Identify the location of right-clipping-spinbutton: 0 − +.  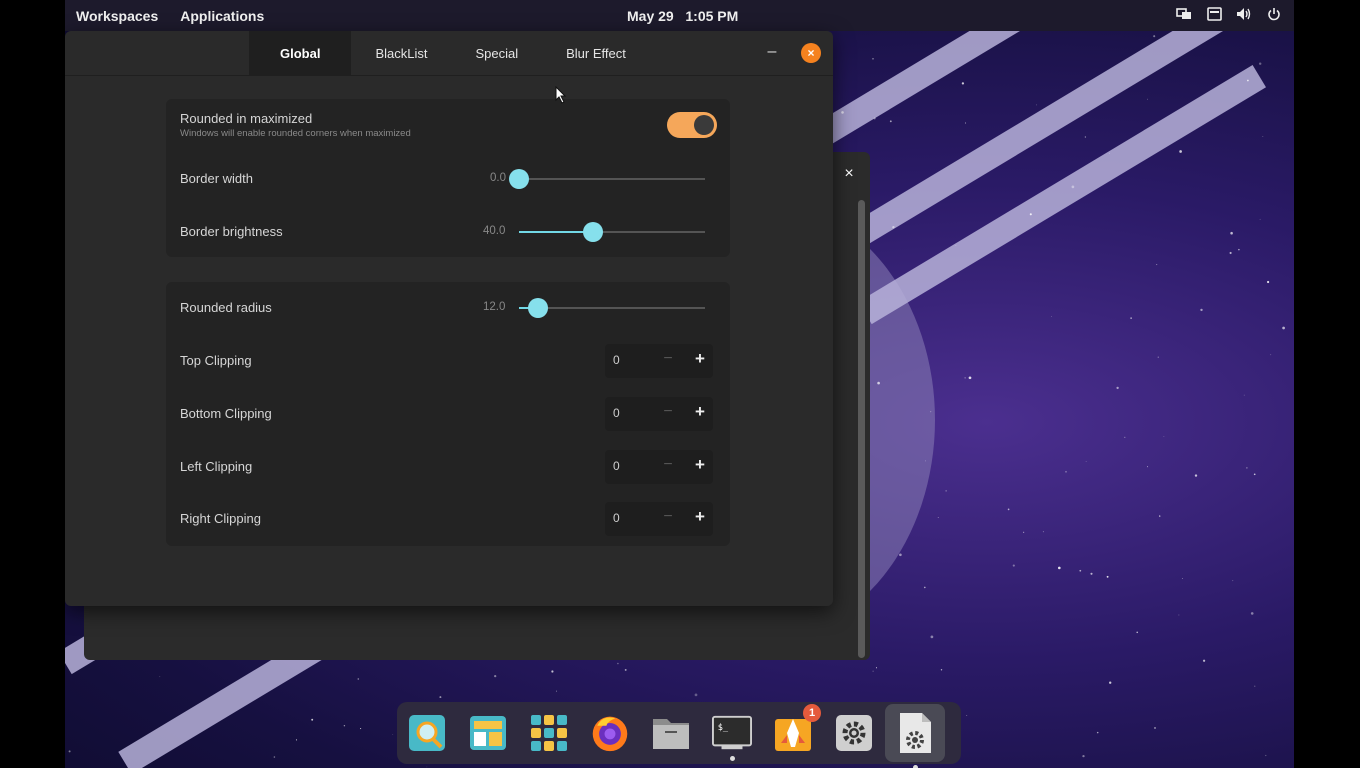
(659, 519).